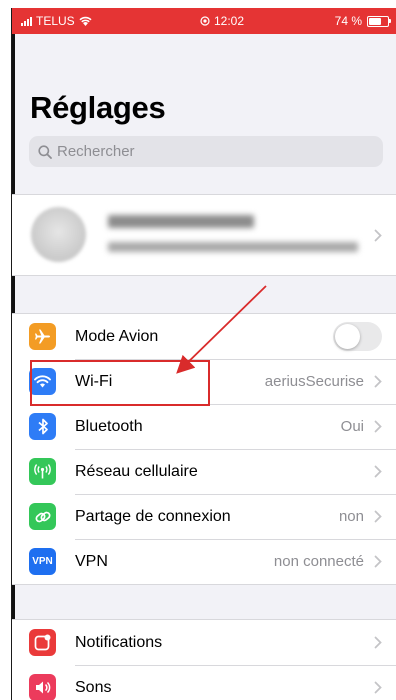 This screenshot has height=700, width=396. I want to click on vpn-icon: VPN, so click(42, 561).